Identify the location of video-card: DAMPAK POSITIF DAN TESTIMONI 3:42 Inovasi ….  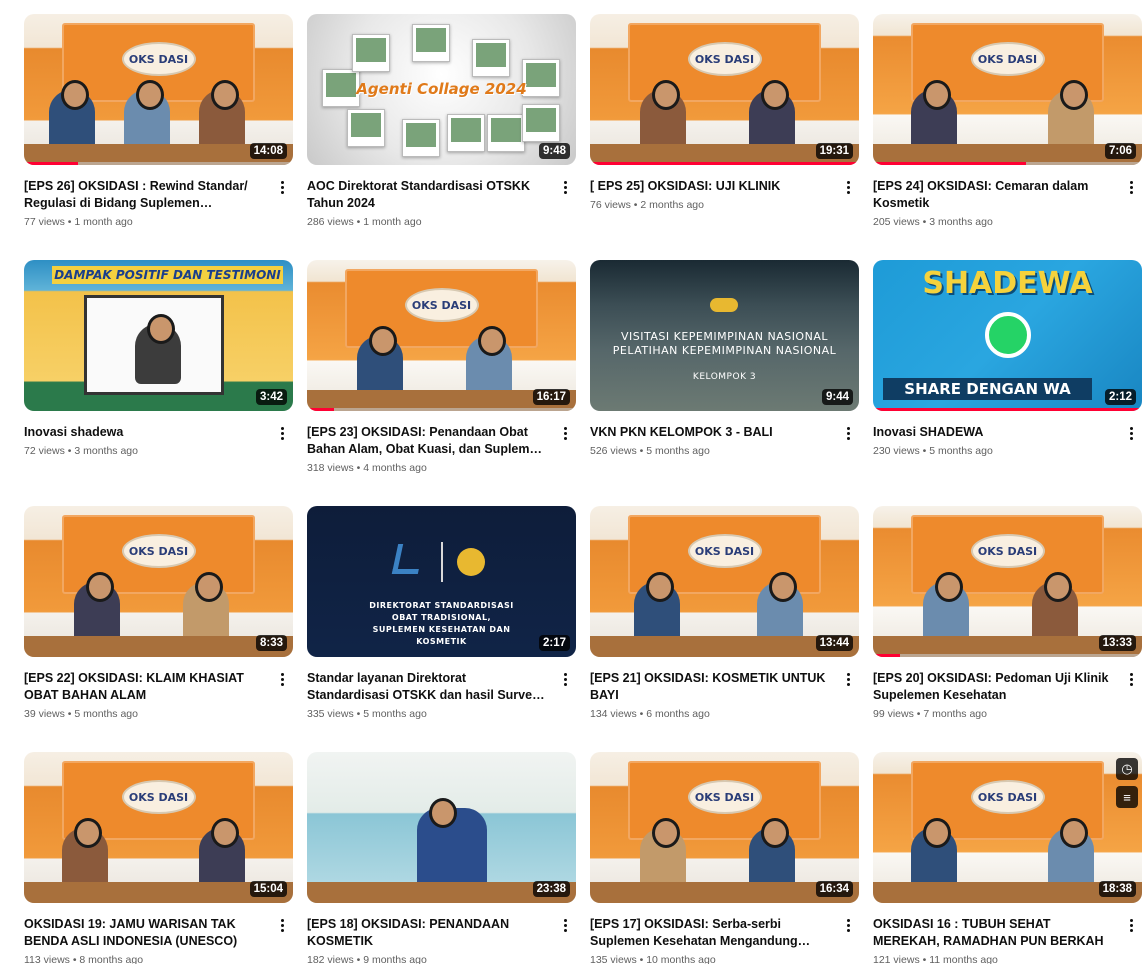
(158, 383).